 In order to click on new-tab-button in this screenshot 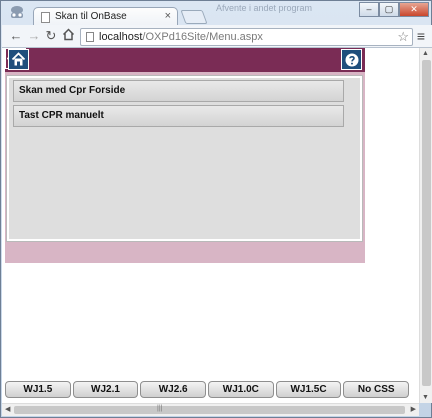, I will do `click(194, 17)`.